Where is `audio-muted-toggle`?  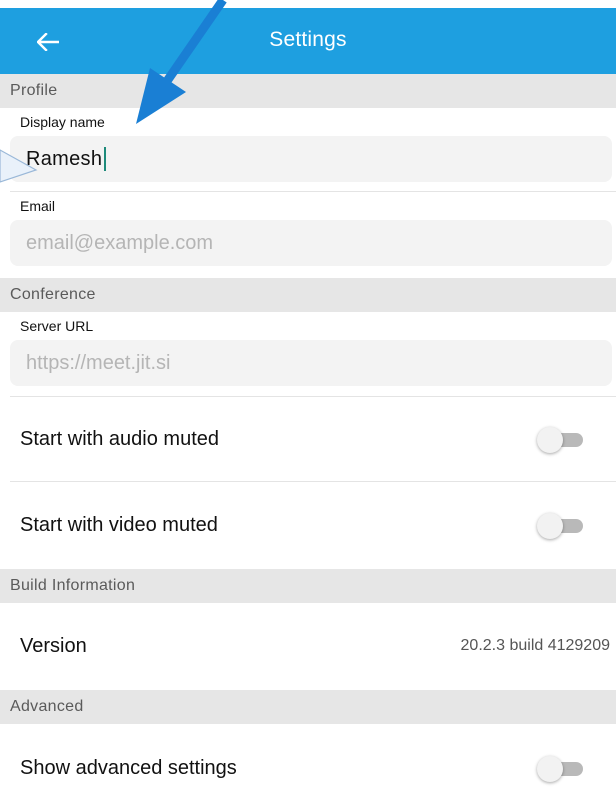 audio-muted-toggle is located at coordinates (563, 440).